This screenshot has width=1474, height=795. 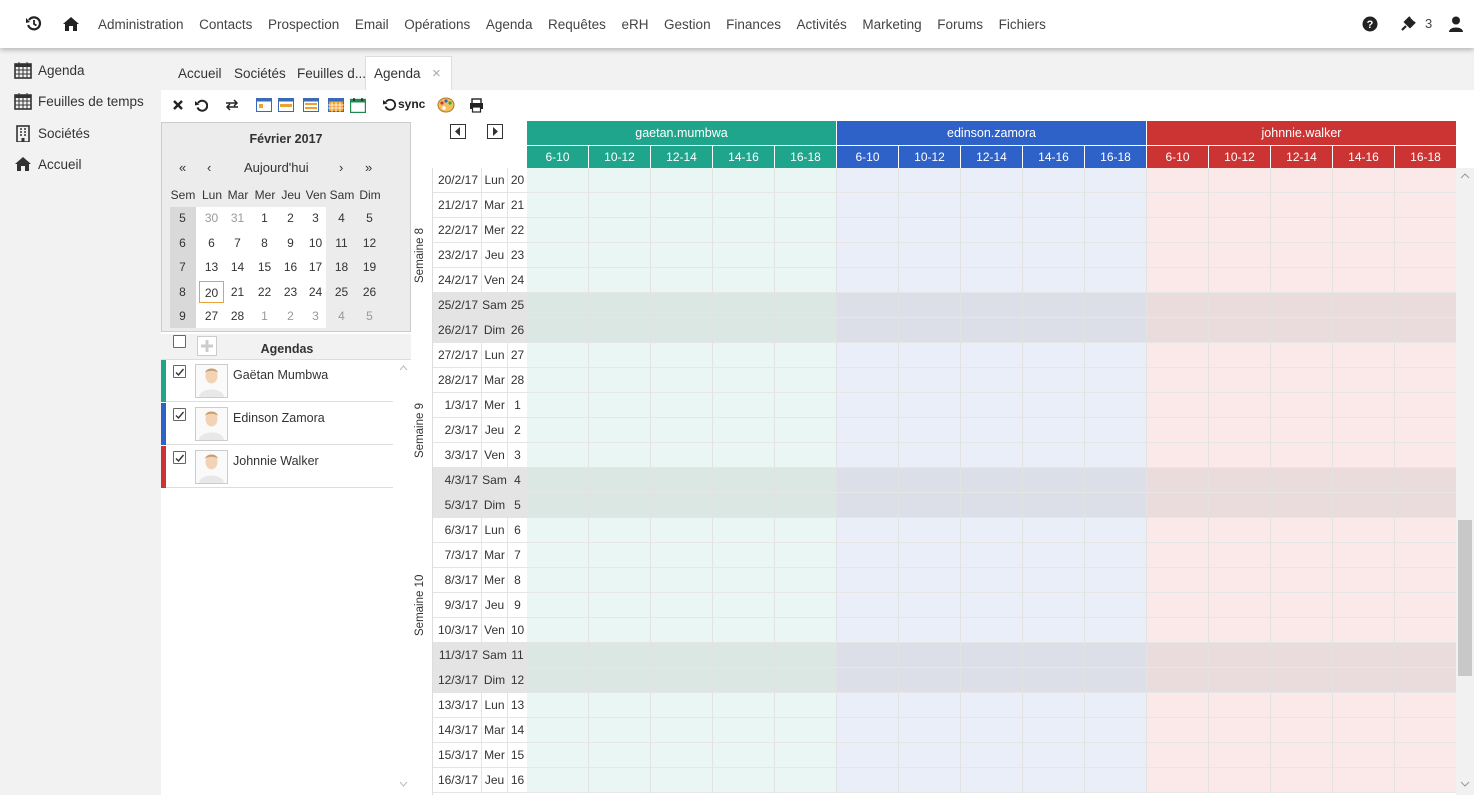 What do you see at coordinates (372, 24) in the screenshot?
I see `menu-item: Email` at bounding box center [372, 24].